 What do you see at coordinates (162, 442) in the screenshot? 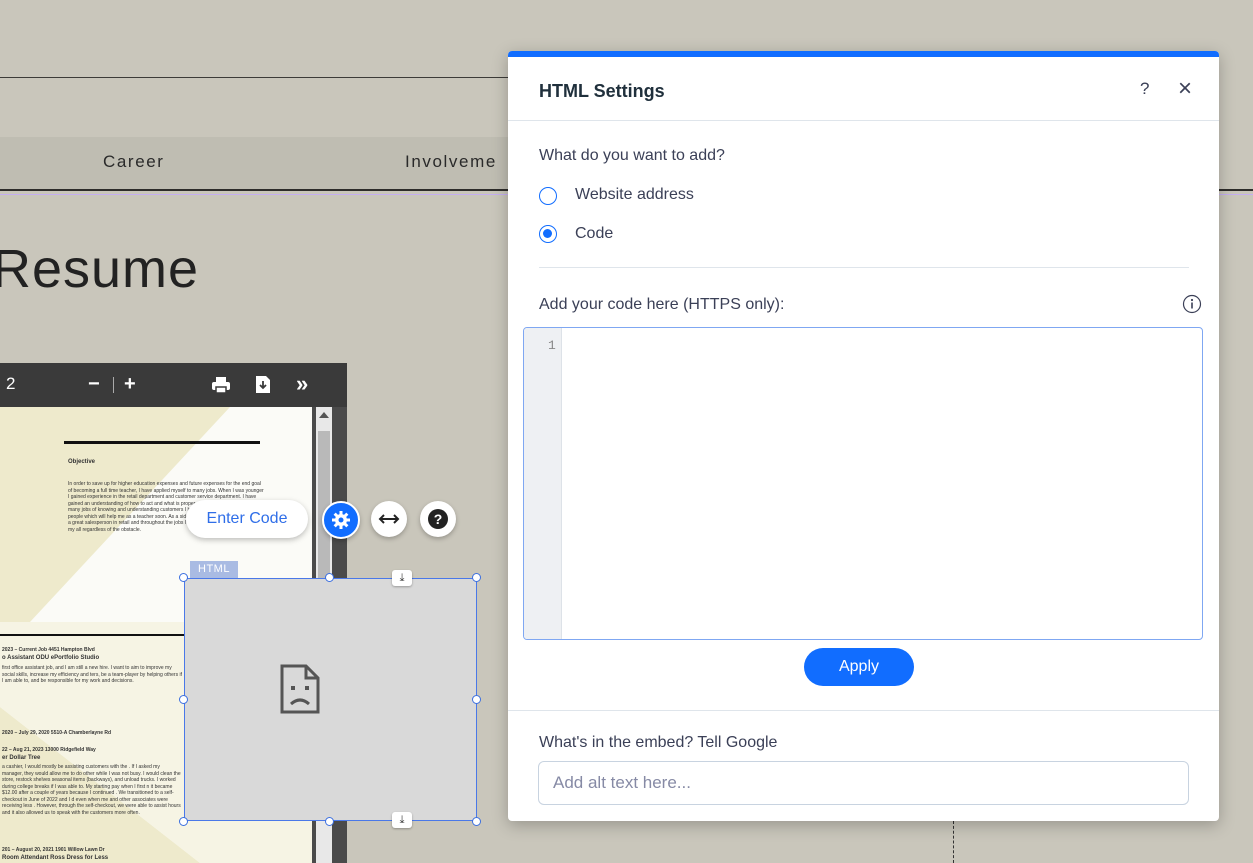
I see `page-rule` at bounding box center [162, 442].